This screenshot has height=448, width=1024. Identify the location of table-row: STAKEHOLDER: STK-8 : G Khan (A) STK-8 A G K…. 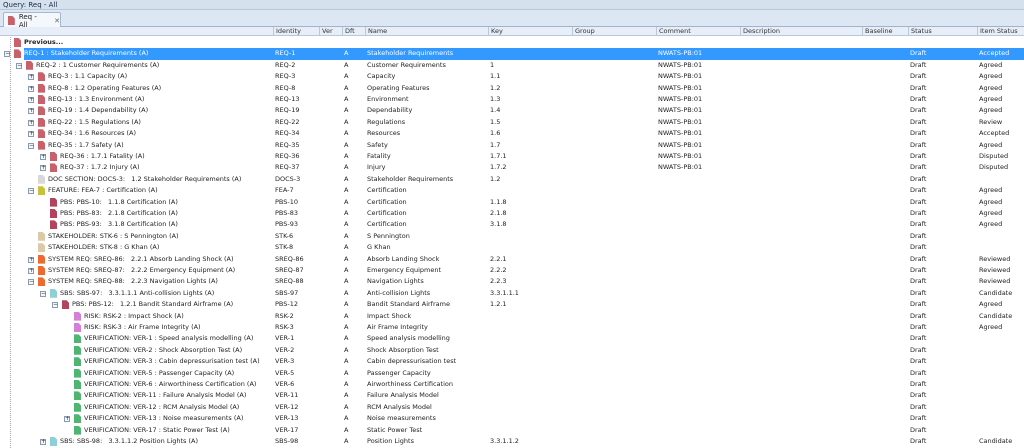
(512, 247).